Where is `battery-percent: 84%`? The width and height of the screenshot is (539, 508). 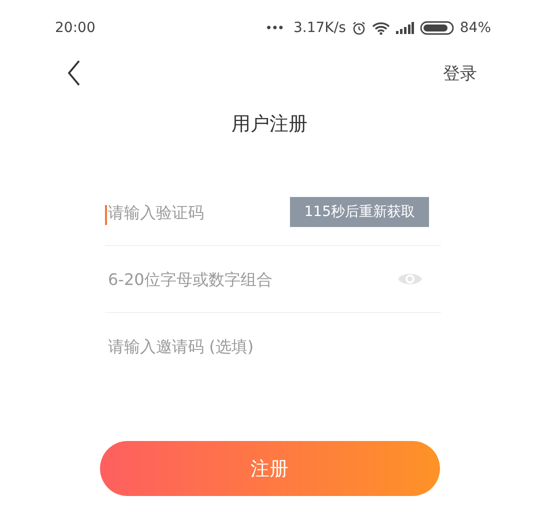
battery-percent: 84% is located at coordinates (475, 28).